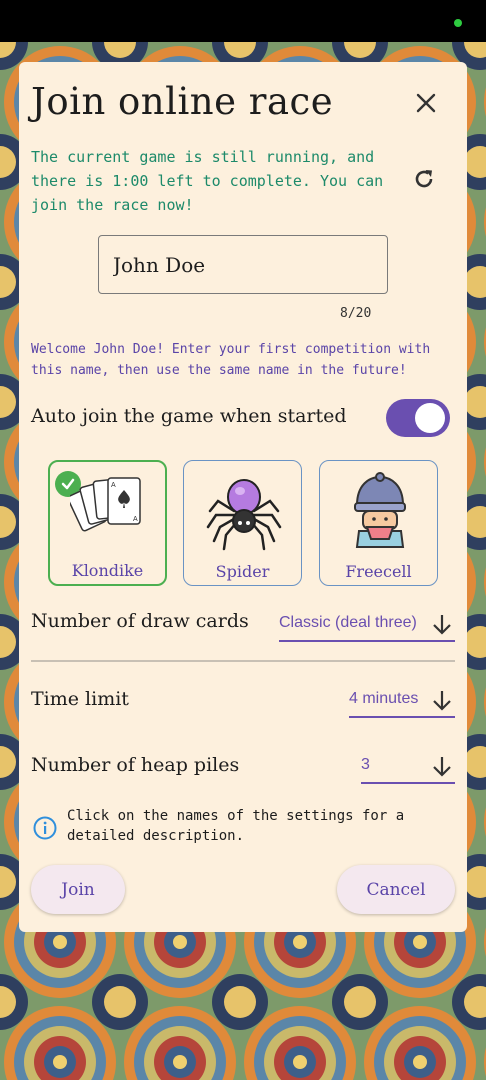 The image size is (486, 1080). Describe the element at coordinates (356, 313) in the screenshot. I see `name-char-counter: 8/20` at that location.